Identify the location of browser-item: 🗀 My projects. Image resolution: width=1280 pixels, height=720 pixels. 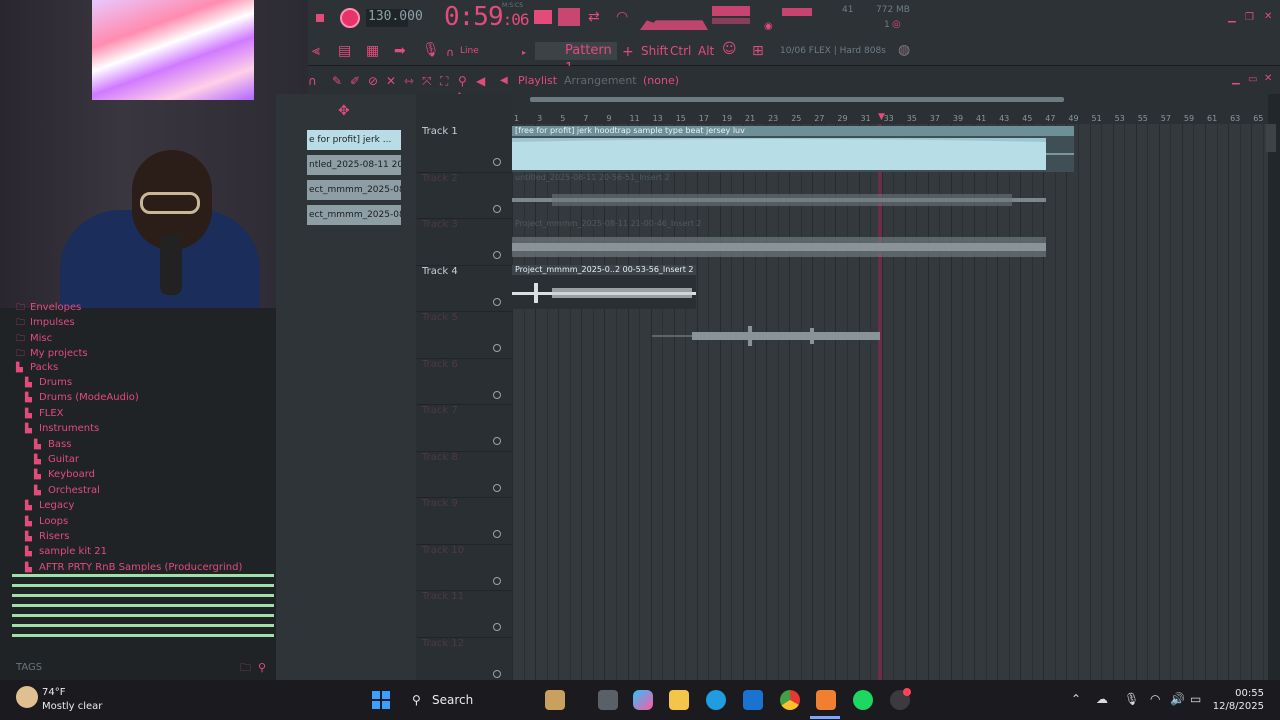
(52, 354).